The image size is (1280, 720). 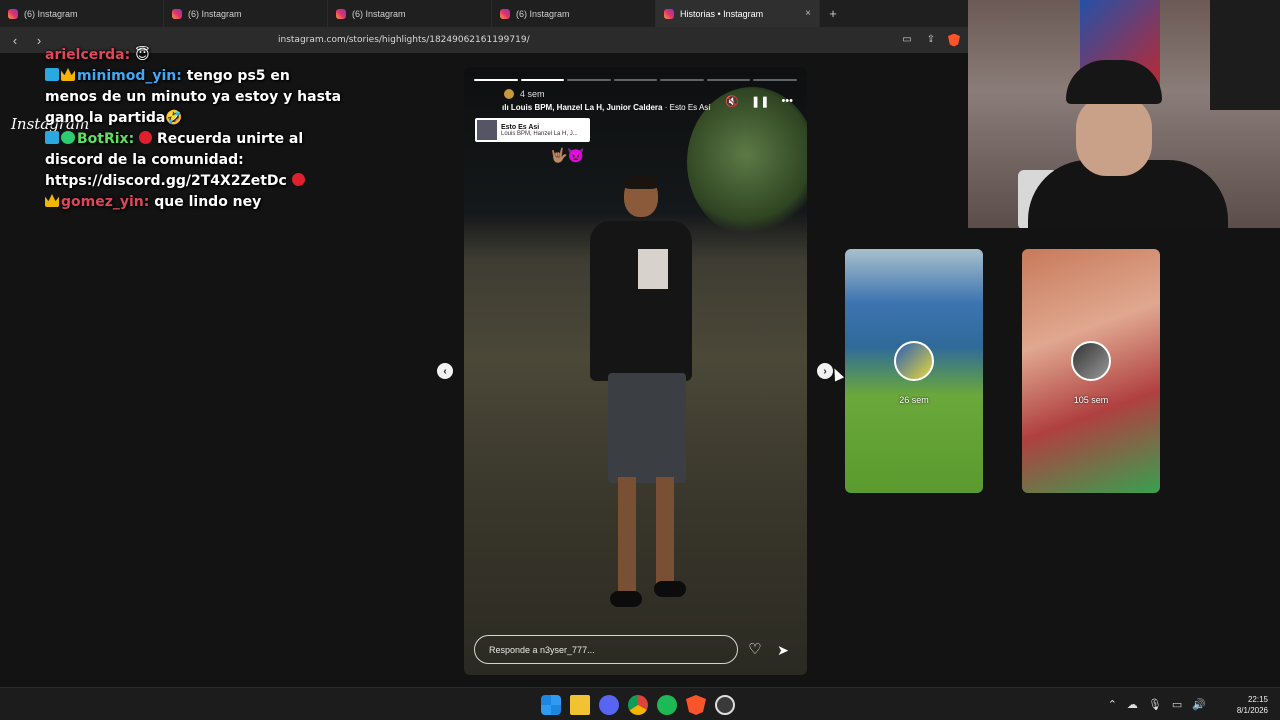 What do you see at coordinates (732, 101) in the screenshot?
I see `mute-icon: 🔇` at bounding box center [732, 101].